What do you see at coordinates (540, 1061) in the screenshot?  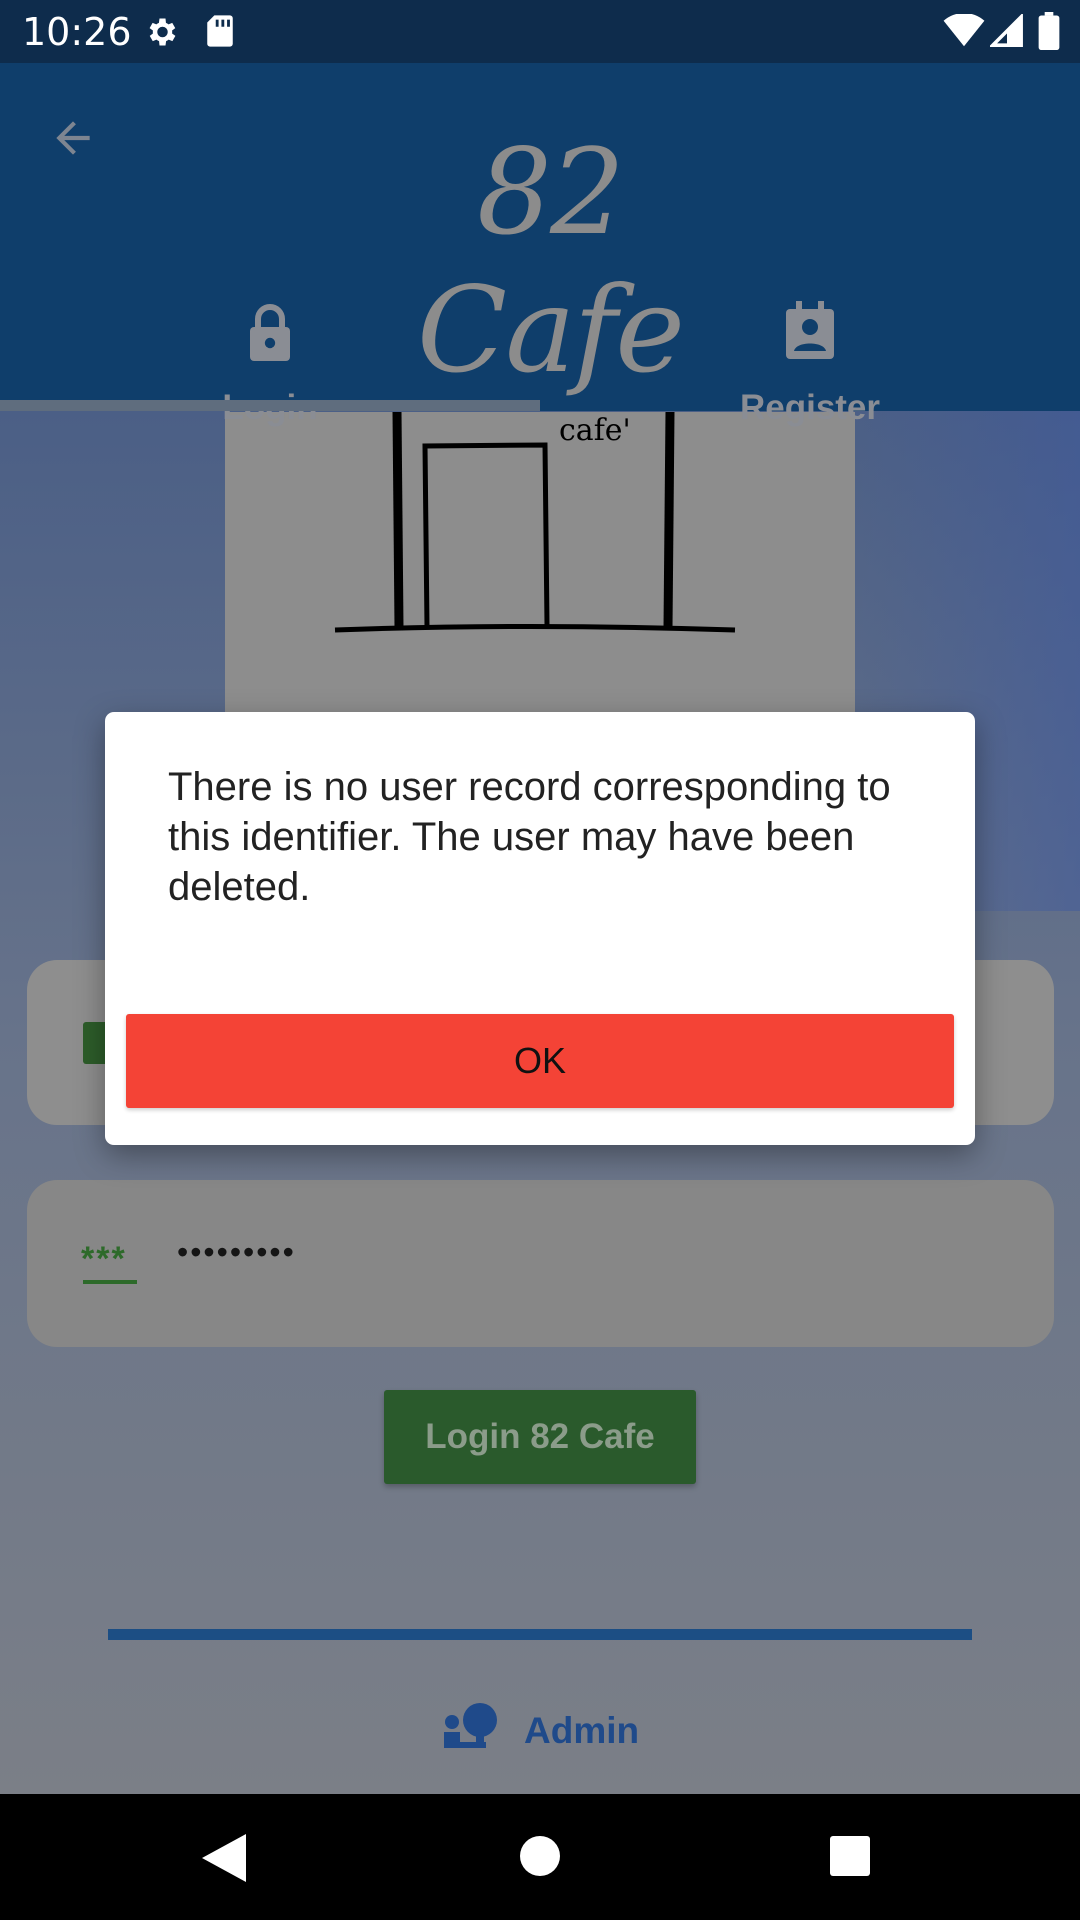 I see `ok-button: OK` at bounding box center [540, 1061].